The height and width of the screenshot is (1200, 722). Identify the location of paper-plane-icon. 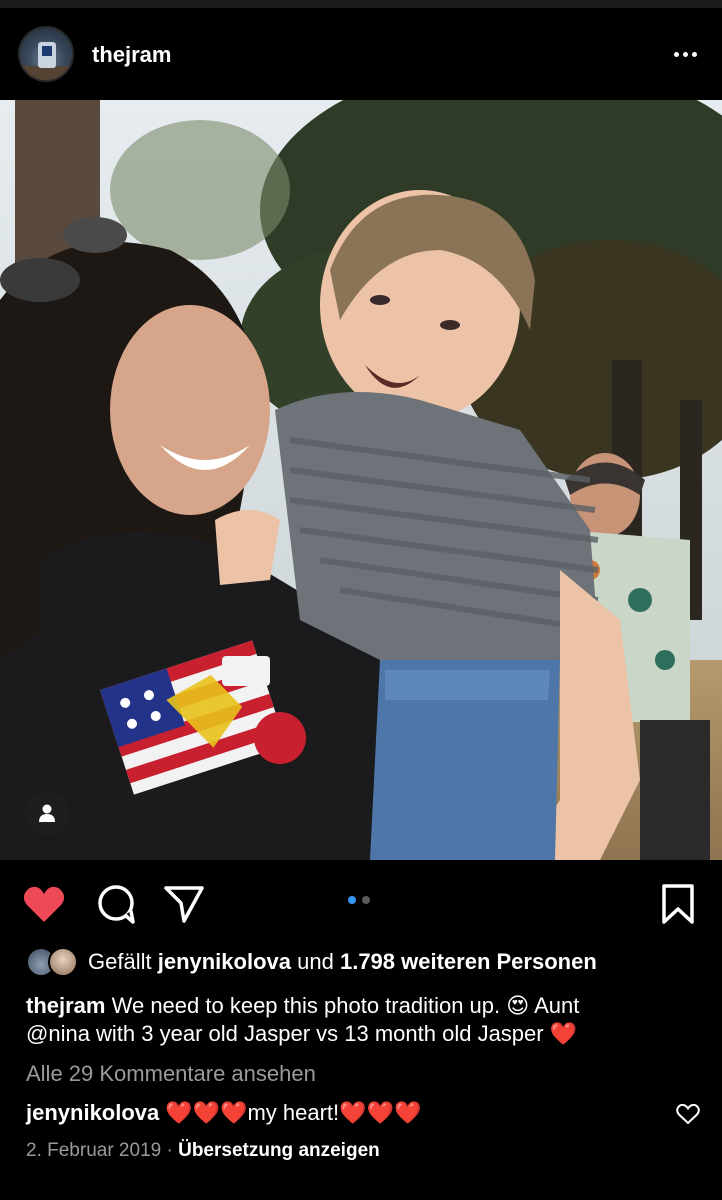
(184, 904).